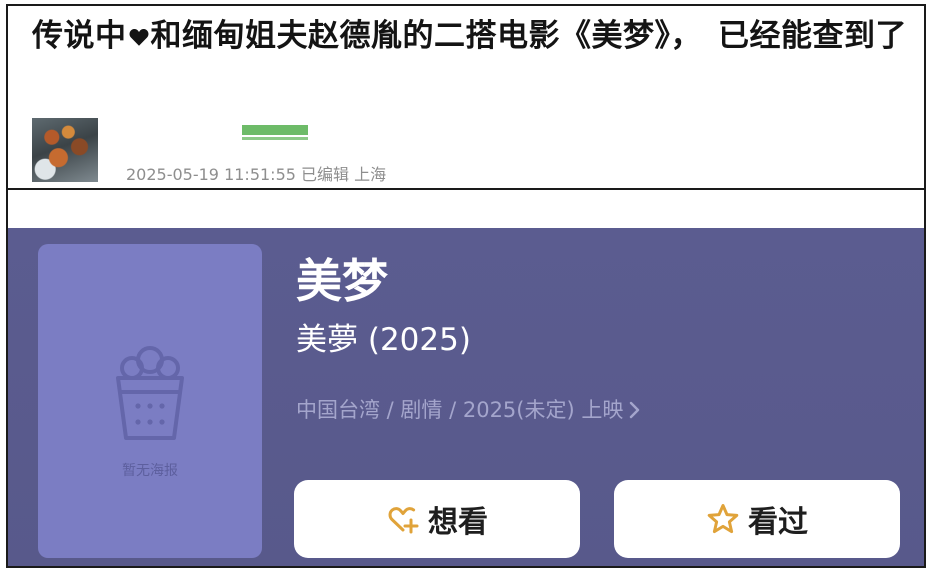 The image size is (934, 572). What do you see at coordinates (635, 410) in the screenshot?
I see `chevron-right-icon` at bounding box center [635, 410].